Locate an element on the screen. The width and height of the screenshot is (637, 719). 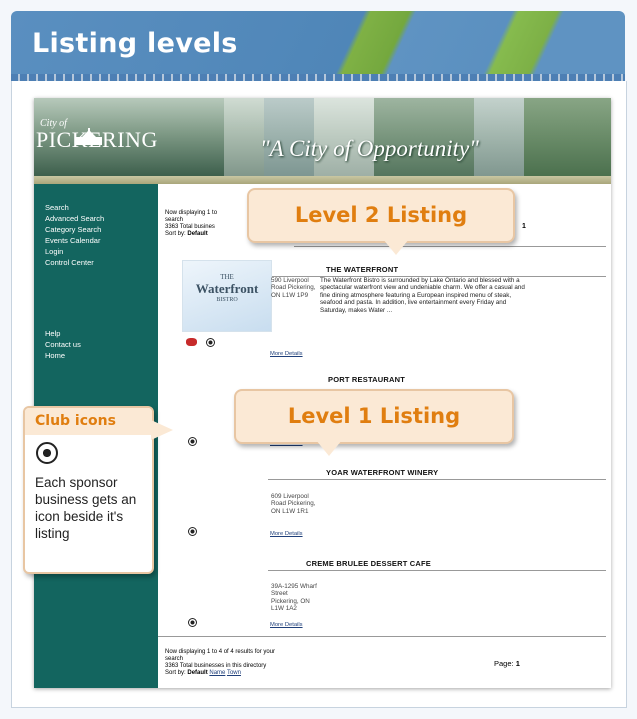
thumb-line: BISTRO is located at coordinates (227, 300).